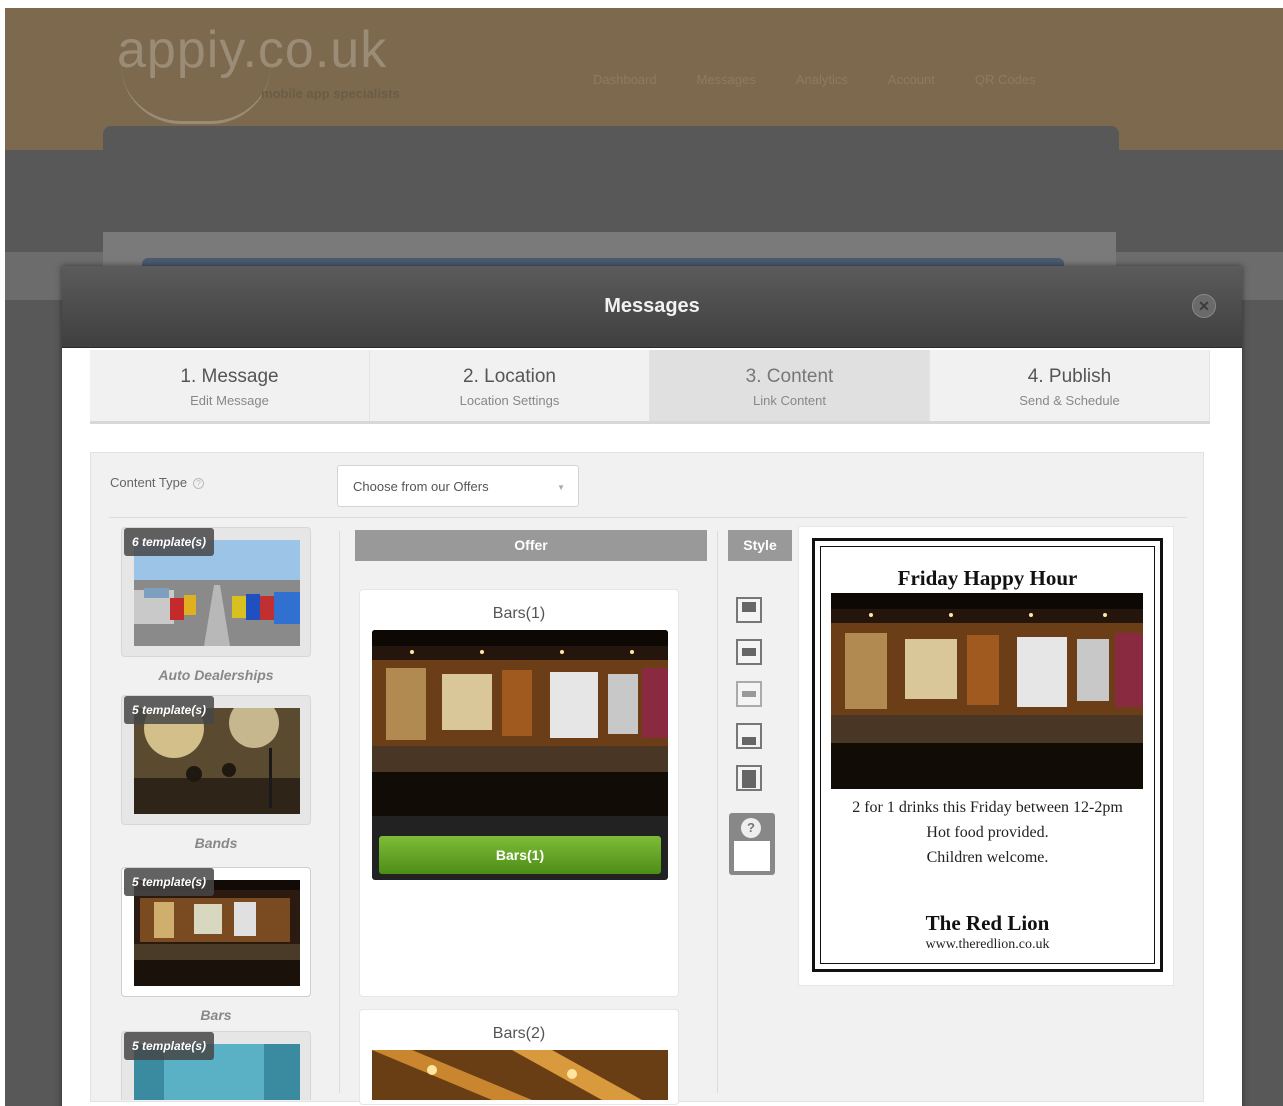 This screenshot has width=1283, height=1106. I want to click on content-type-label: Content Type?, so click(157, 482).